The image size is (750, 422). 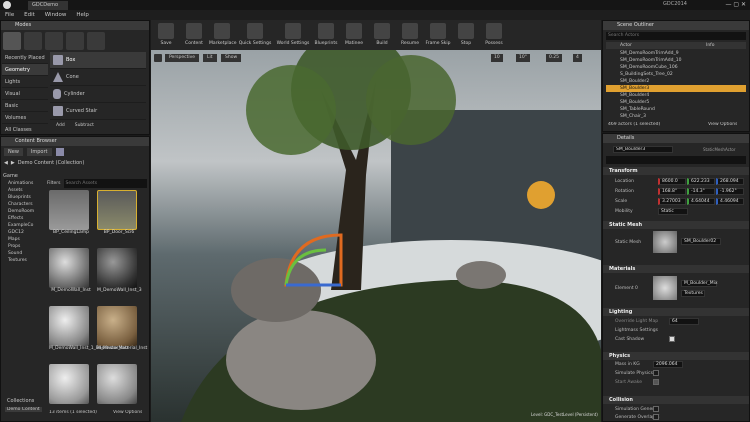 I want to click on static-mesh-section: Static Mesh, so click(x=676, y=225).